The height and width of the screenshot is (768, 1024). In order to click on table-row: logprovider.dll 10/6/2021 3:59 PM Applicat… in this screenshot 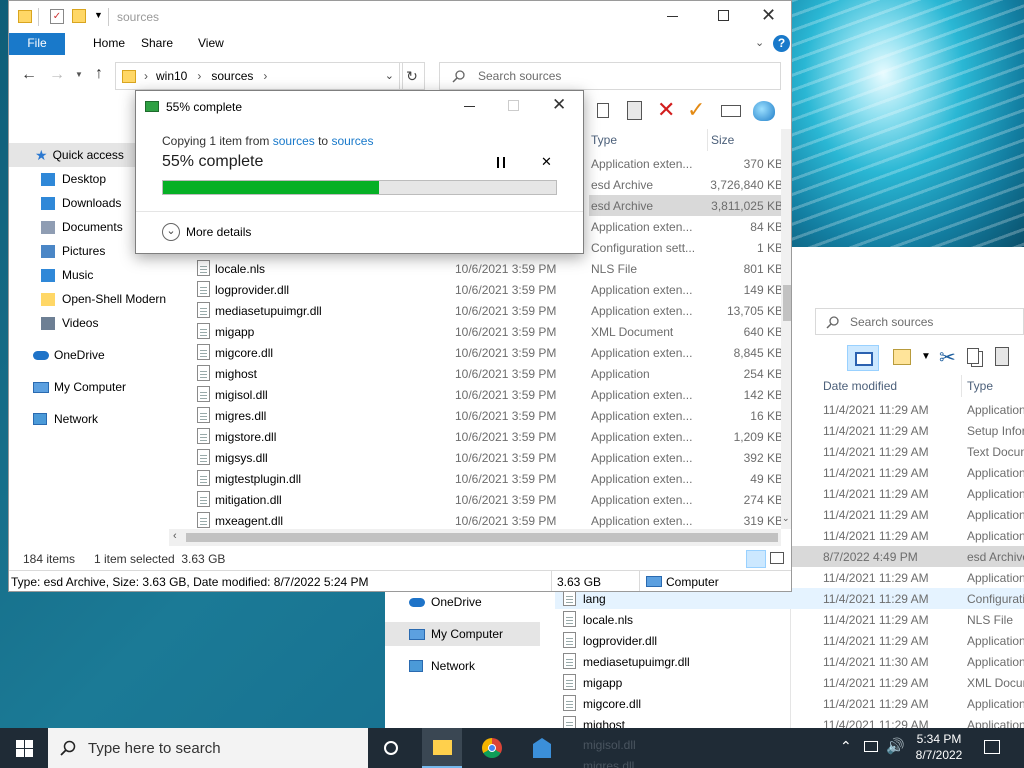, I will do `click(476, 289)`.